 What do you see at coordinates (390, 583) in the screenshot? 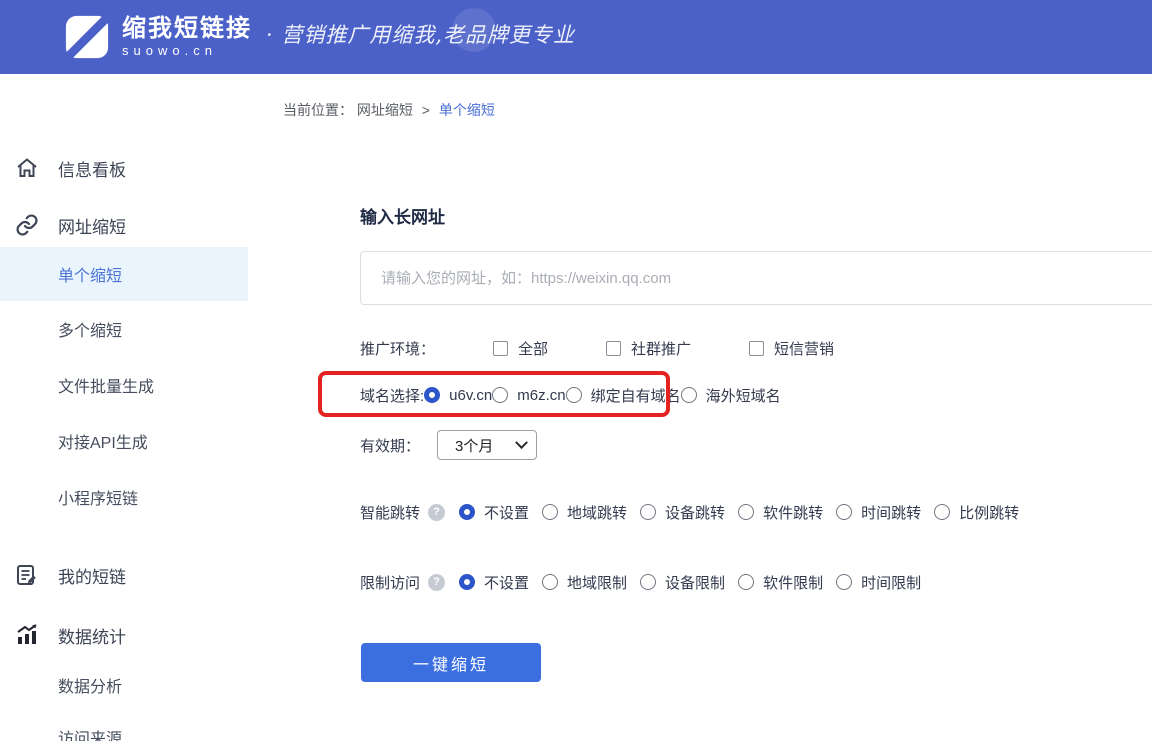
I see `restrict-access-label: 限制访问` at bounding box center [390, 583].